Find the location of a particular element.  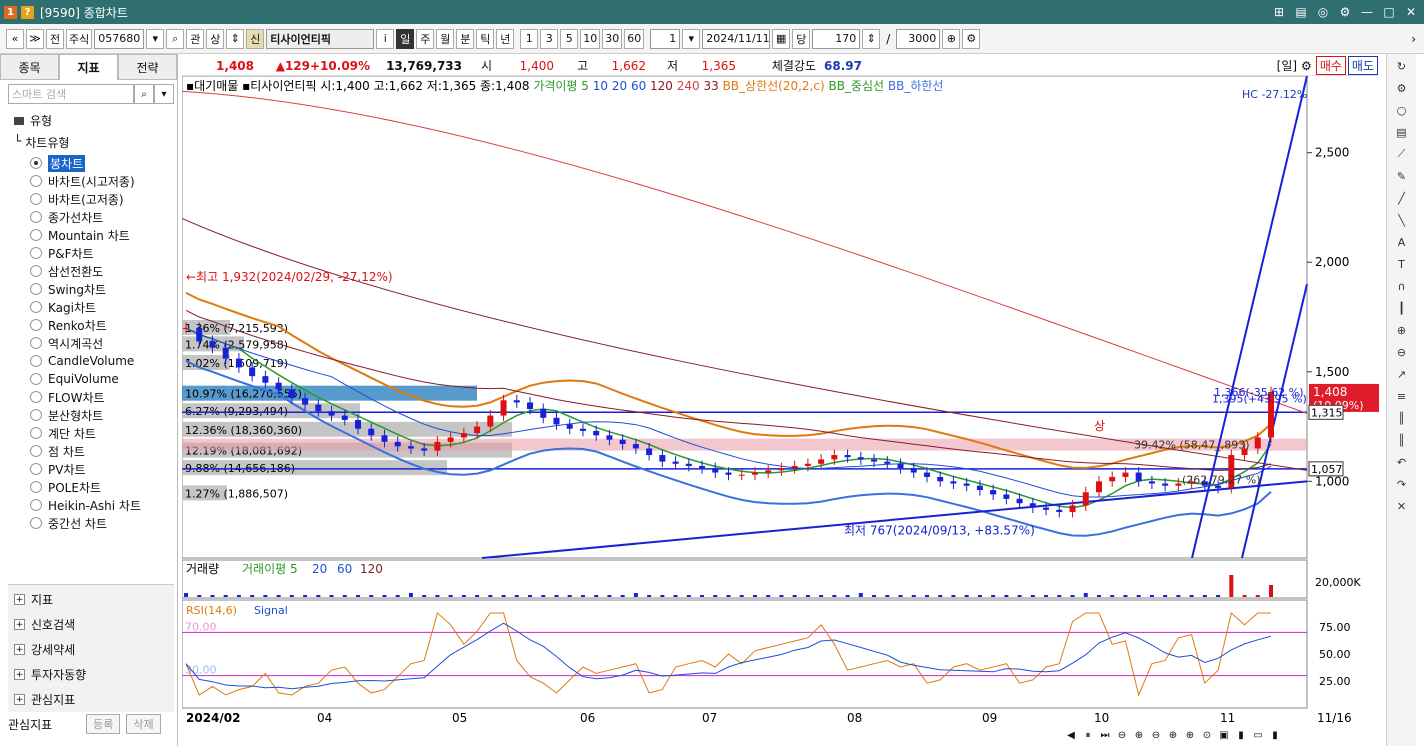

dang-button: 당 is located at coordinates (801, 38).